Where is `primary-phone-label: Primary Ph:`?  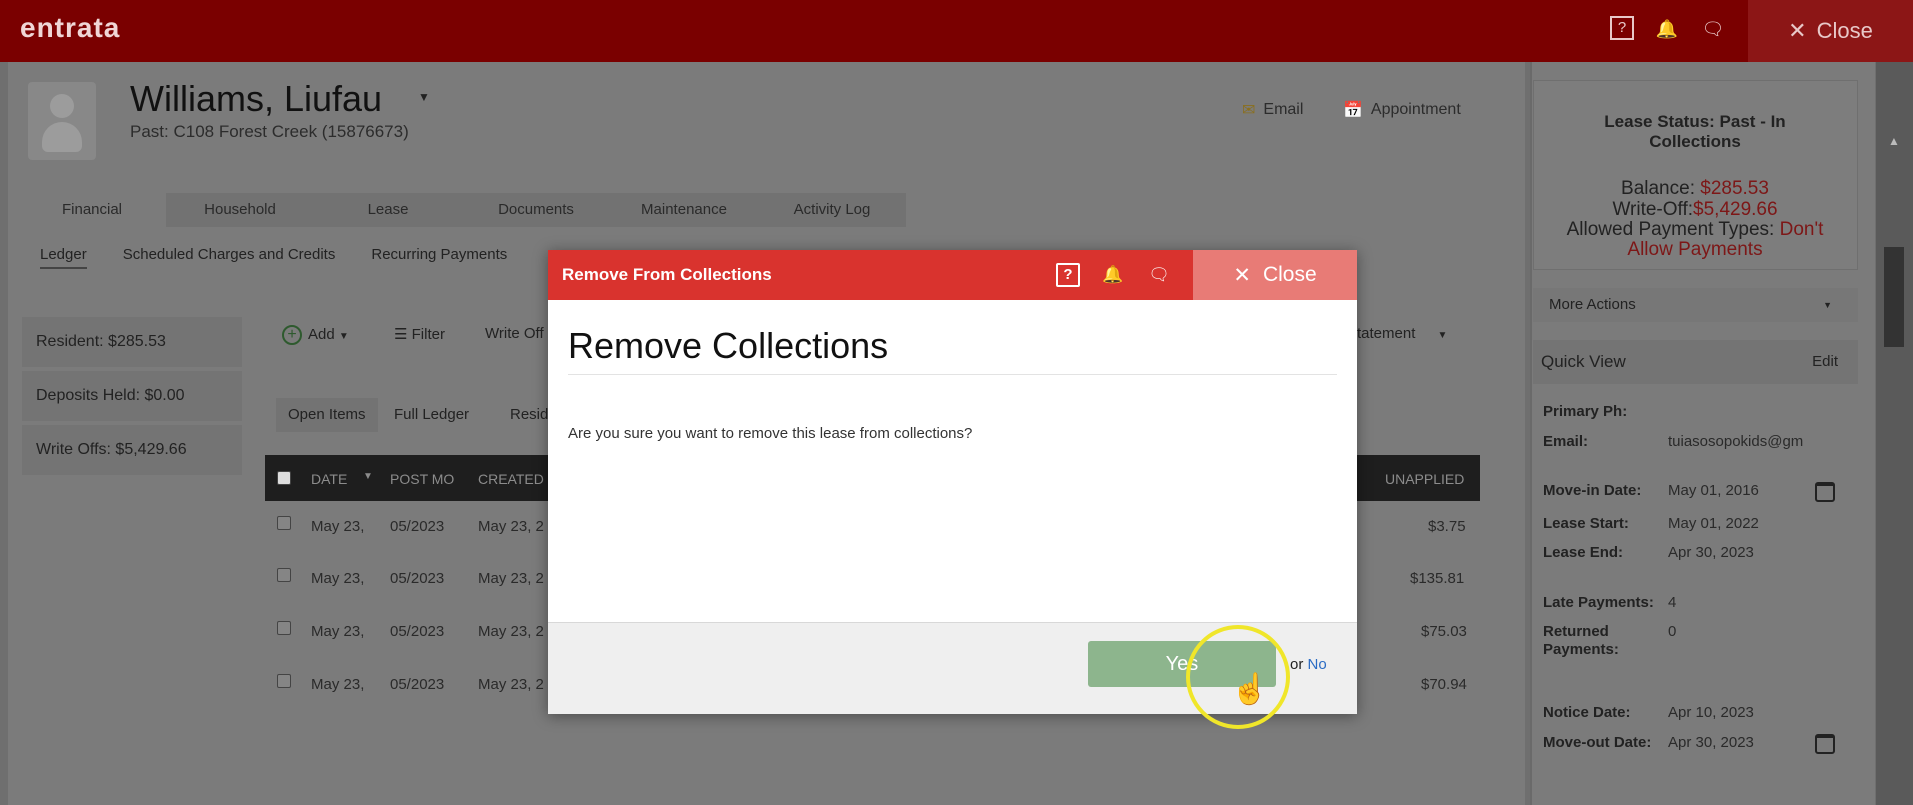
primary-phone-label: Primary Ph: is located at coordinates (1585, 411).